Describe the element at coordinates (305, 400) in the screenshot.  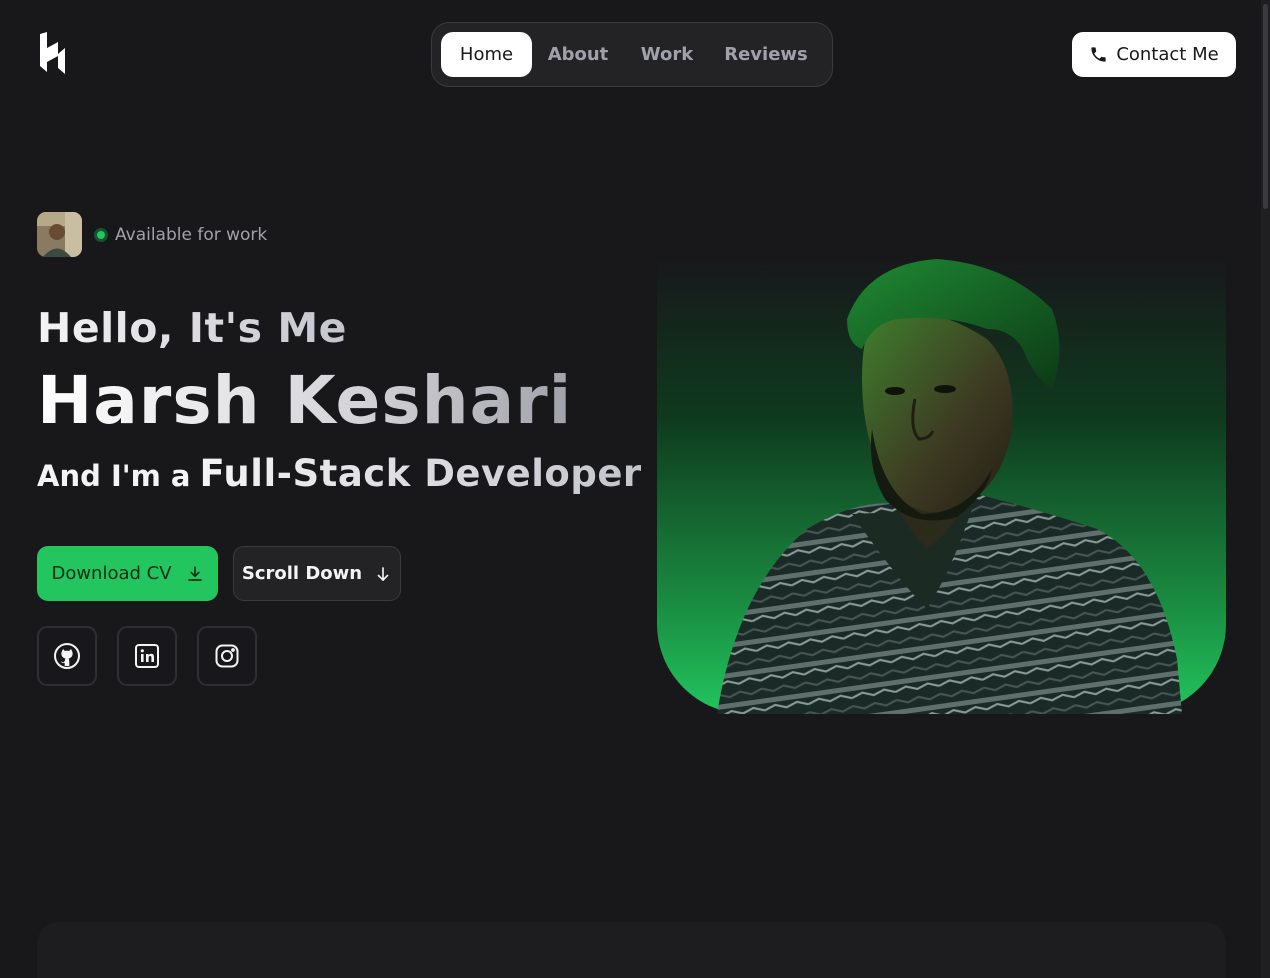
I see `hero-name: Harsh Keshari` at that location.